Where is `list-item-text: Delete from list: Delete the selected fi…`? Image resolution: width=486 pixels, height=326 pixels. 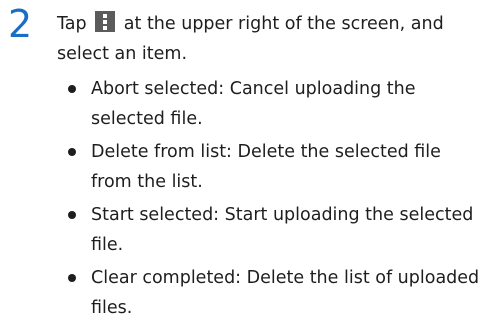
list-item-text: Delete from list: Delete the selected fi… is located at coordinates (266, 167).